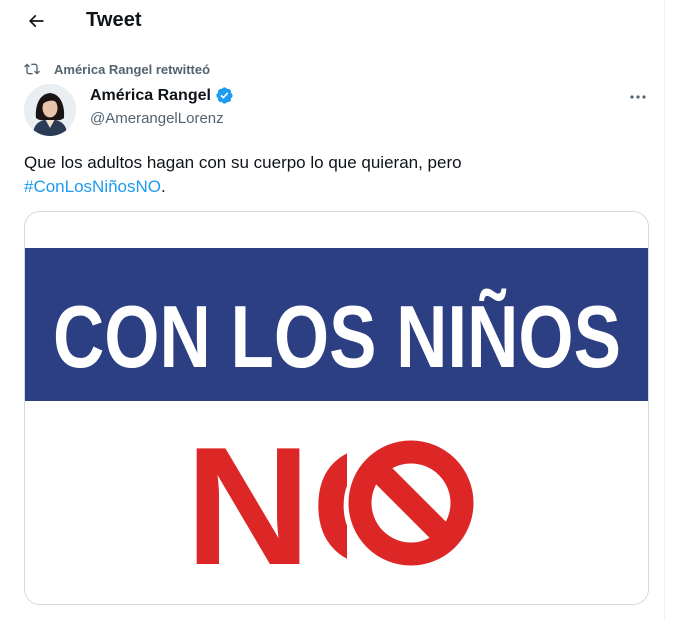 The height and width of the screenshot is (620, 681). Describe the element at coordinates (157, 118) in the screenshot. I see `author-handle: @AmerangelLorenz` at that location.